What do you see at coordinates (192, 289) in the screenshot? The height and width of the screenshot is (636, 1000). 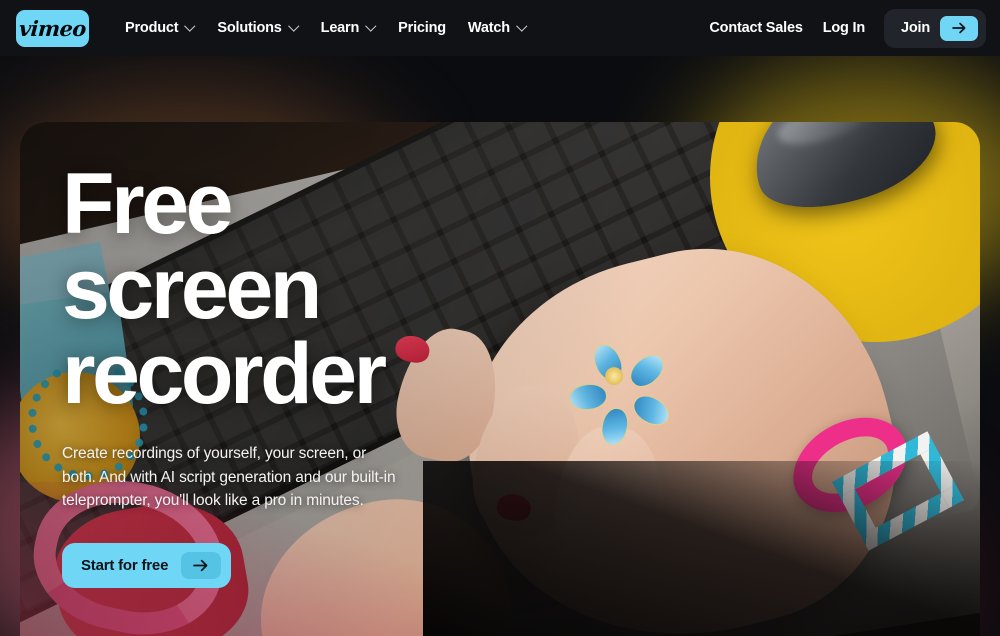 I see `hero-headline-line-2: screen` at bounding box center [192, 289].